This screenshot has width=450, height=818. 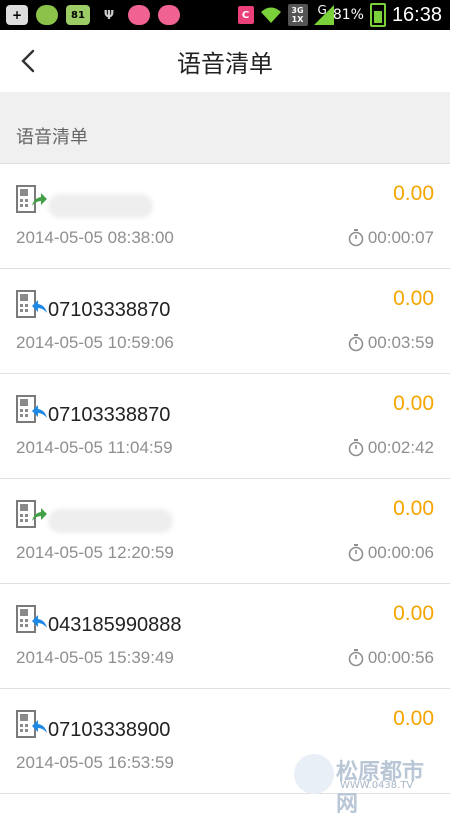 What do you see at coordinates (139, 15) in the screenshot?
I see `game-app-icon` at bounding box center [139, 15].